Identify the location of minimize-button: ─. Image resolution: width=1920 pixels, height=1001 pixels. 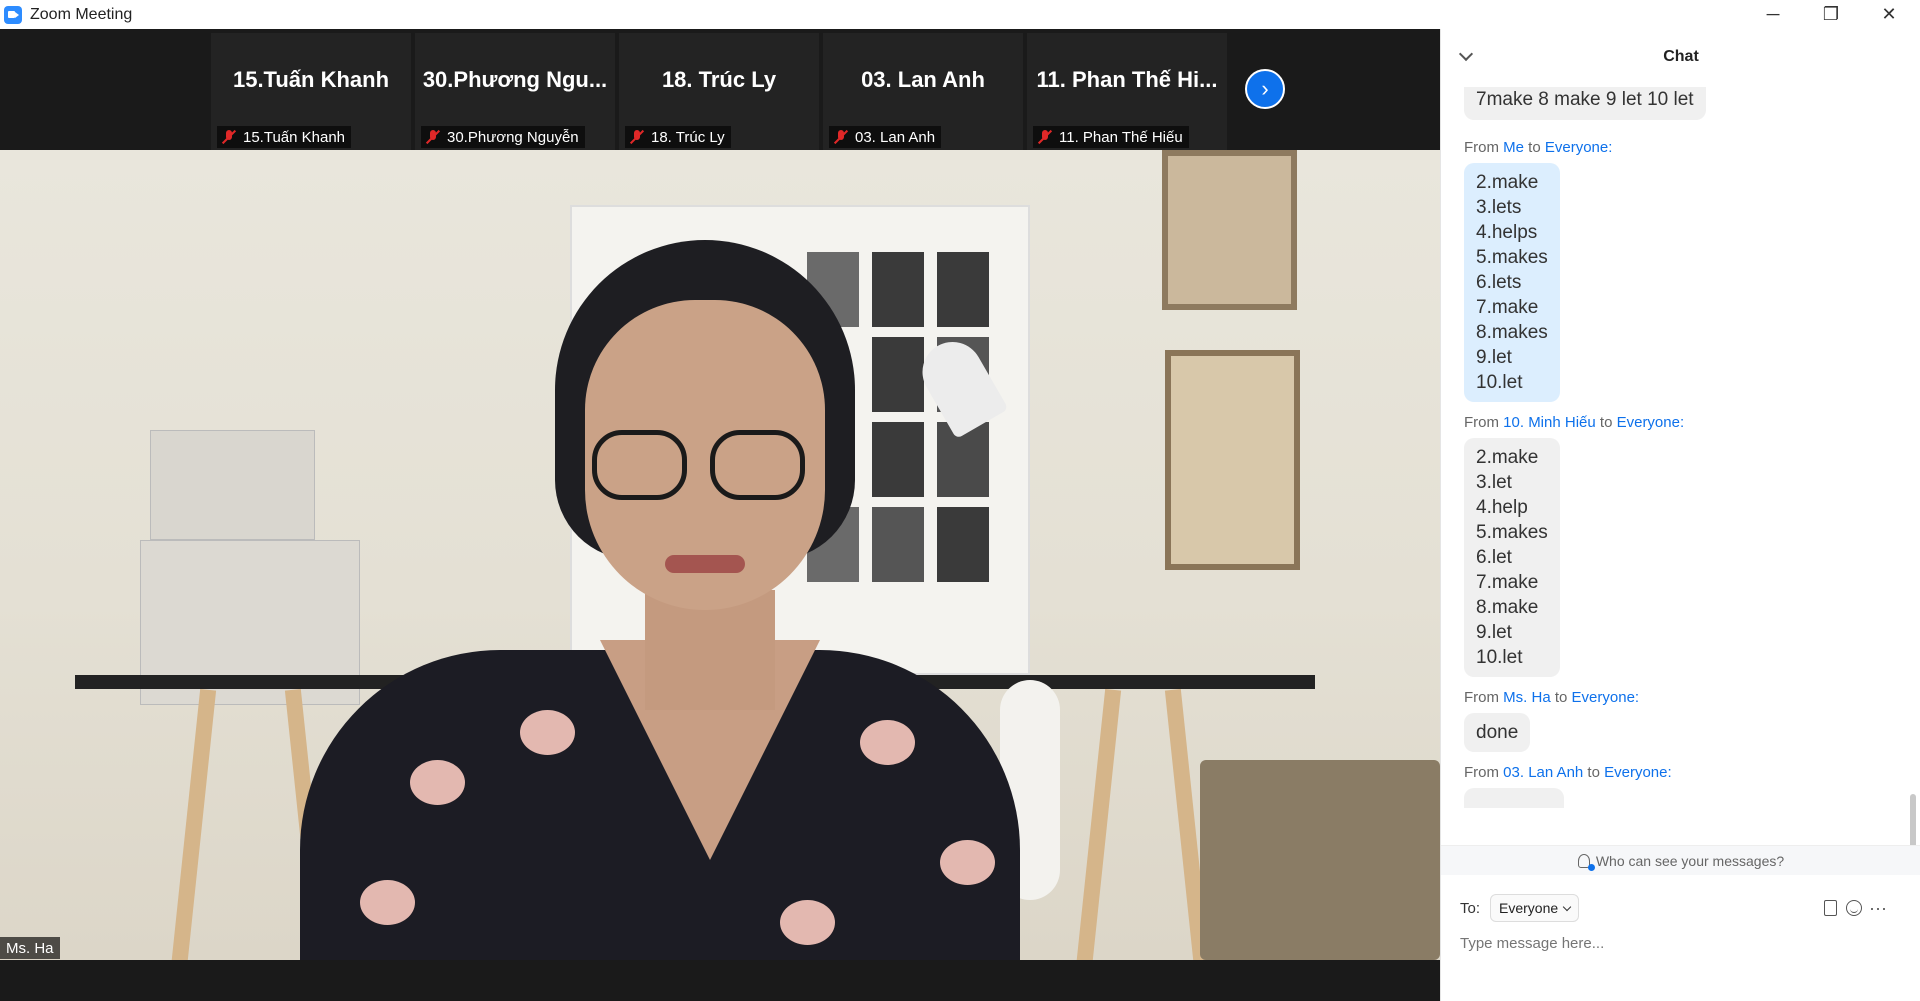
(1773, 14).